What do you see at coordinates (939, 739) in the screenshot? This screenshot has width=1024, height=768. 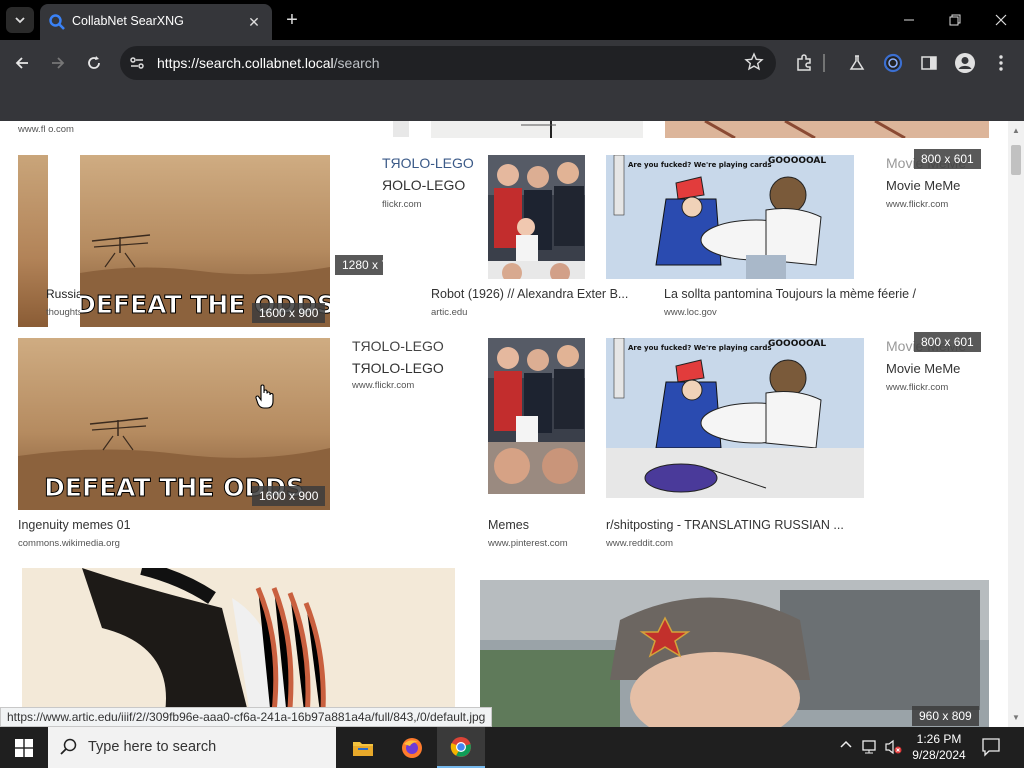 I see `clock-time: 1:26 PM` at bounding box center [939, 739].